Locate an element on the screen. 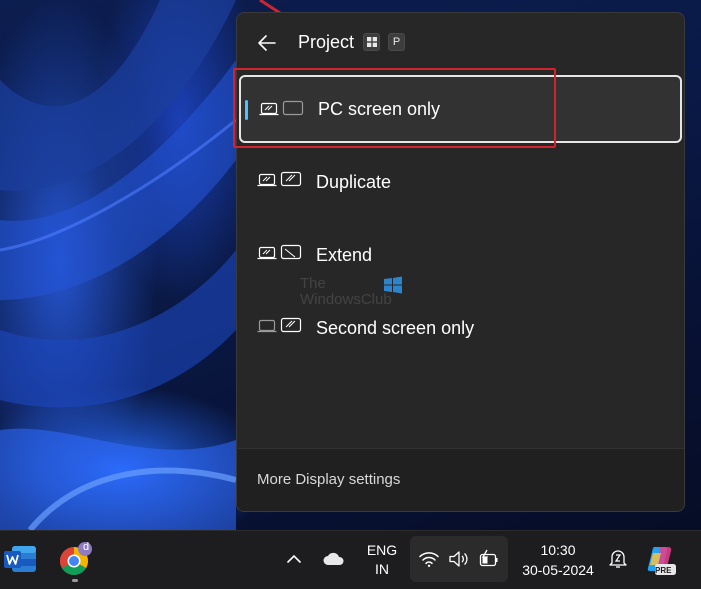  quick-settings-button is located at coordinates (459, 559).